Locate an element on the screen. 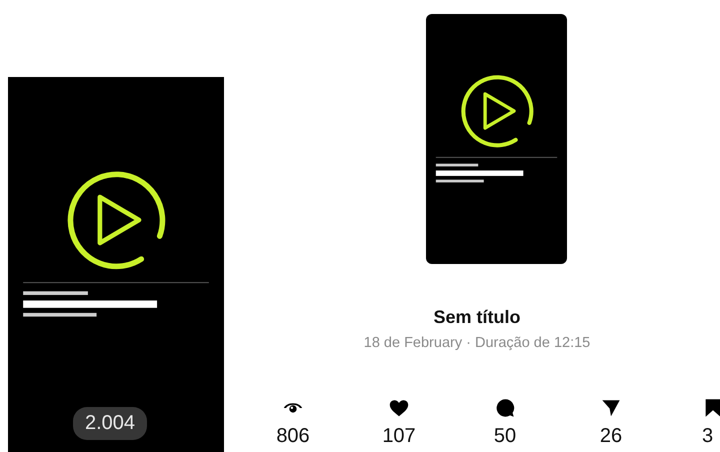 This screenshot has width=720, height=452. paper-plane-icon is located at coordinates (611, 408).